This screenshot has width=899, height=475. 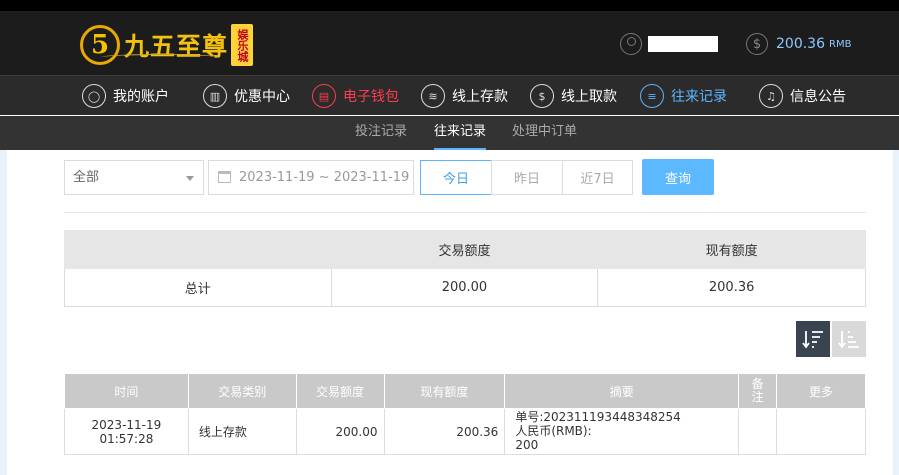 What do you see at coordinates (683, 44) in the screenshot?
I see `username-redacted` at bounding box center [683, 44].